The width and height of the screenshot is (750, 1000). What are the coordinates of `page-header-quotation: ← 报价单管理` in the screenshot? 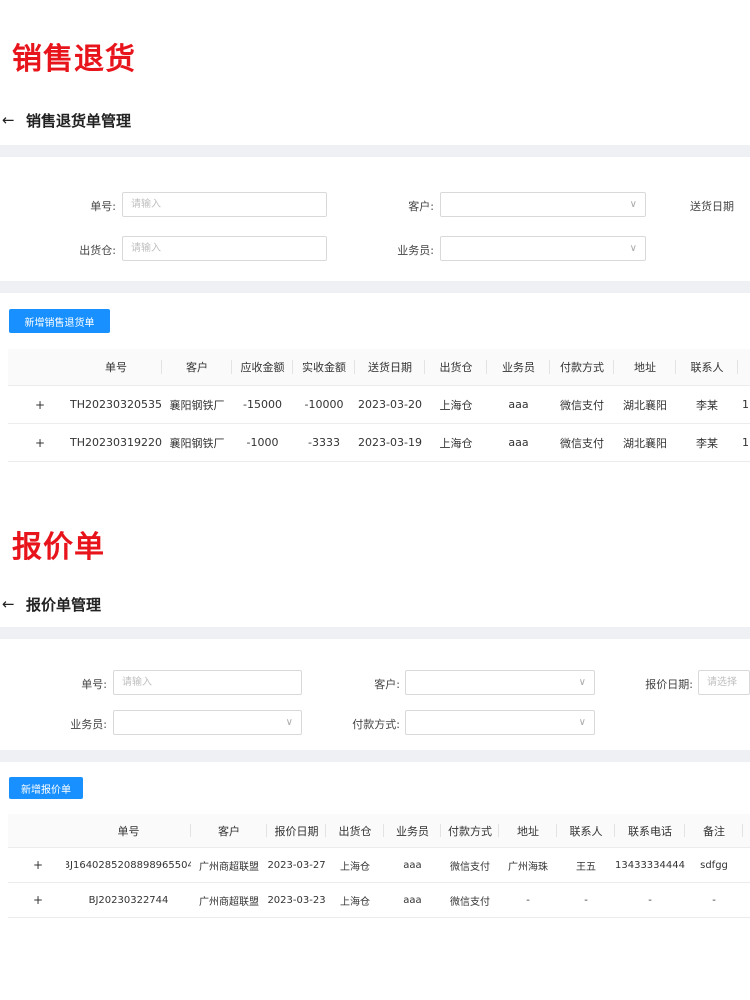 It's located at (375, 604).